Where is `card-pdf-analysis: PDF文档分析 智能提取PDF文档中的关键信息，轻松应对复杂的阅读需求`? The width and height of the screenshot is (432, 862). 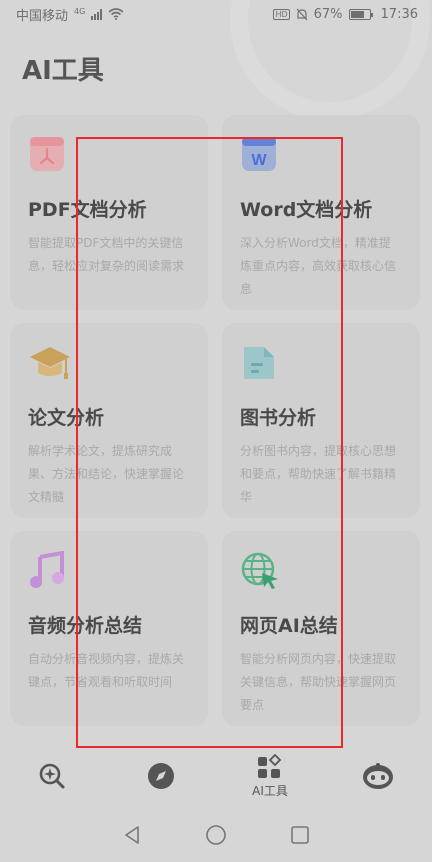 card-pdf-analysis: PDF文档分析 智能提取PDF文档中的关键信息，轻松应对复杂的阅读需求 is located at coordinates (109, 212).